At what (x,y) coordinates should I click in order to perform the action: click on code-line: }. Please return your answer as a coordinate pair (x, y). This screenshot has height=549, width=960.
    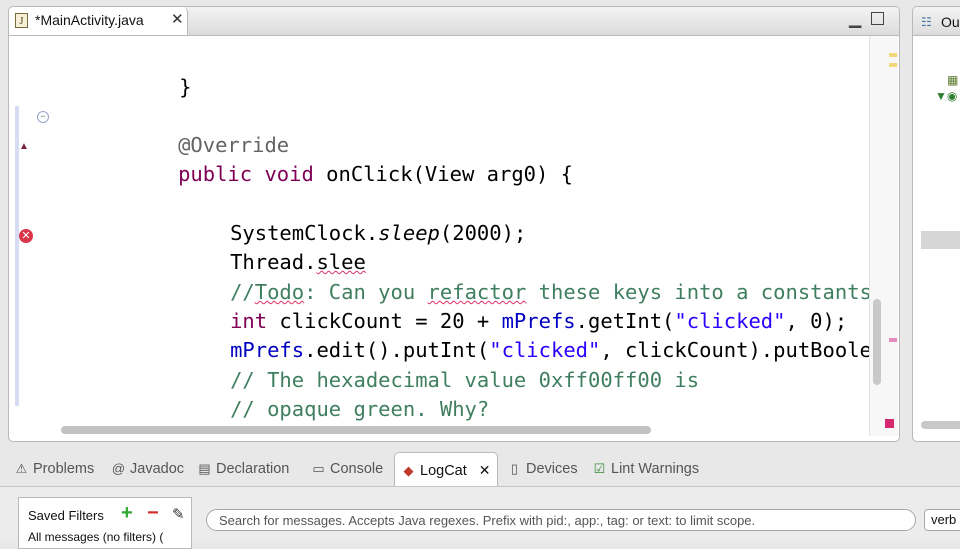
    Looking at the image, I should click on (185, 87).